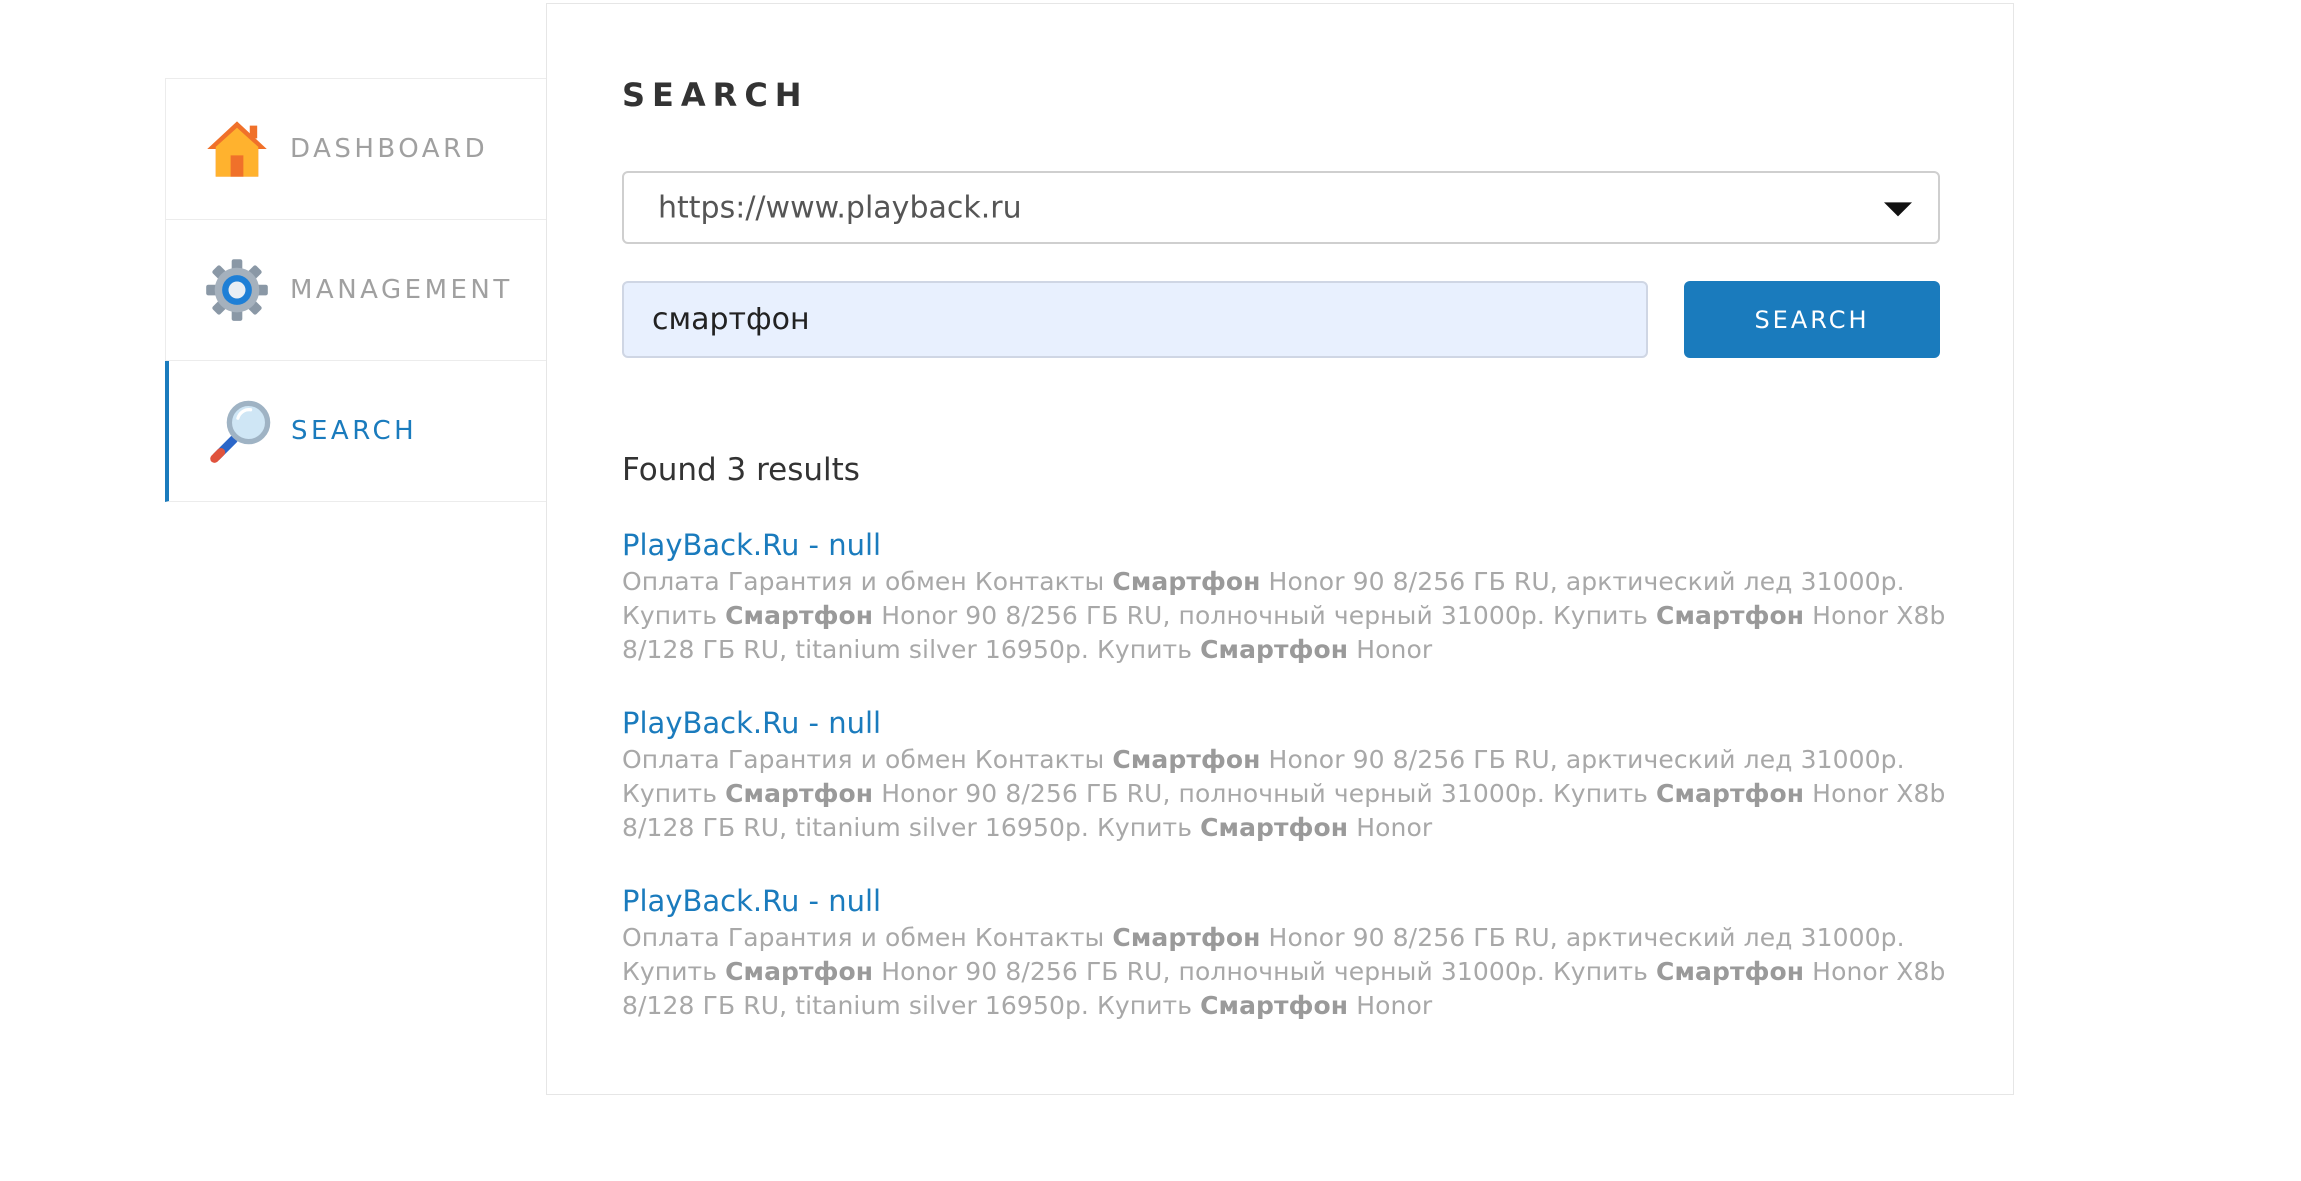 This screenshot has width=2301, height=1181. Describe the element at coordinates (715, 95) in the screenshot. I see `page-title: SEARCH` at that location.